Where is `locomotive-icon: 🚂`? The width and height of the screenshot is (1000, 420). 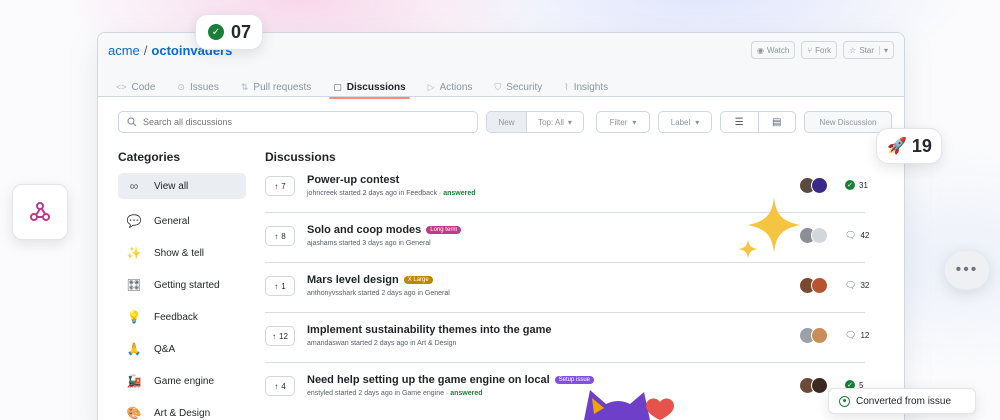
locomotive-icon: 🚂 is located at coordinates (134, 381).